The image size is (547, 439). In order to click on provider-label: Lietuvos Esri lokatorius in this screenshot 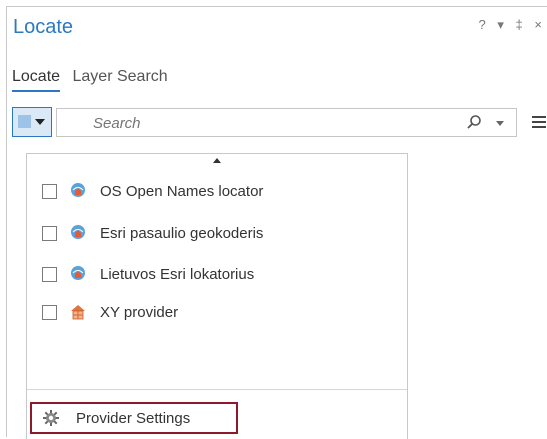, I will do `click(177, 274)`.